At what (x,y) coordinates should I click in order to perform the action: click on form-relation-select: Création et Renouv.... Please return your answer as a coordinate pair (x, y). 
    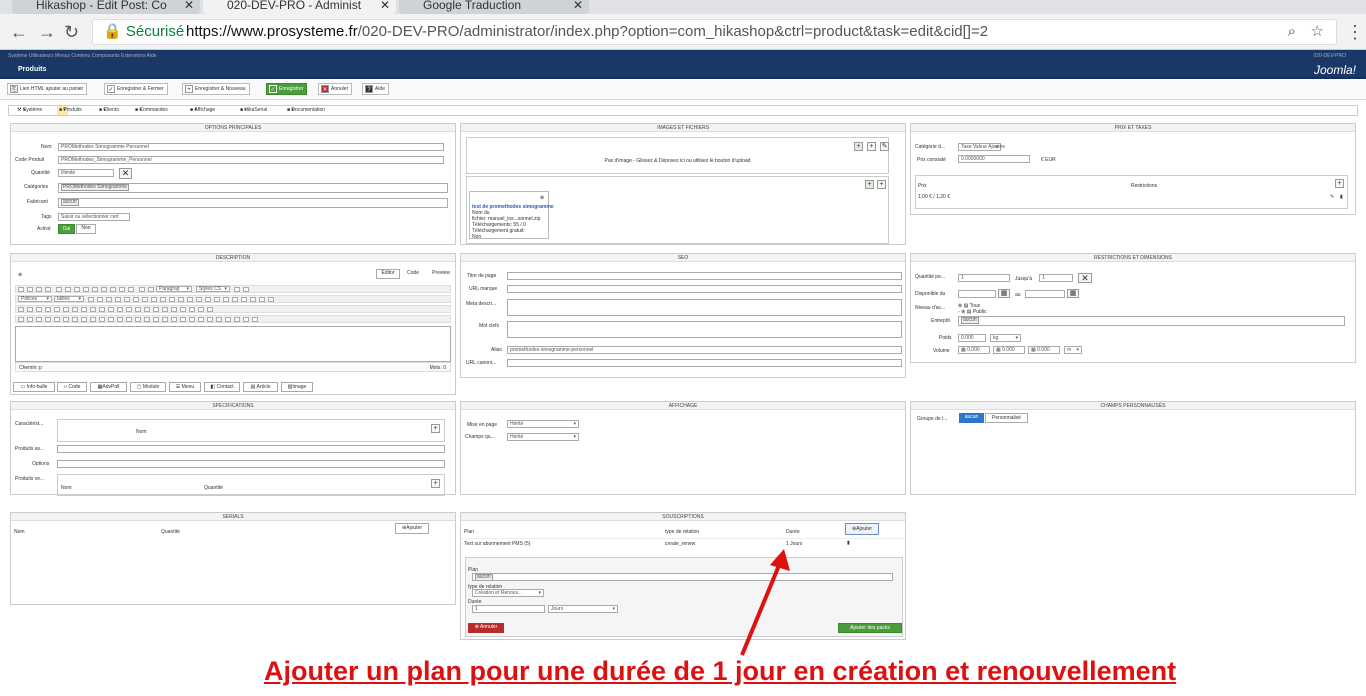
    Looking at the image, I should click on (508, 593).